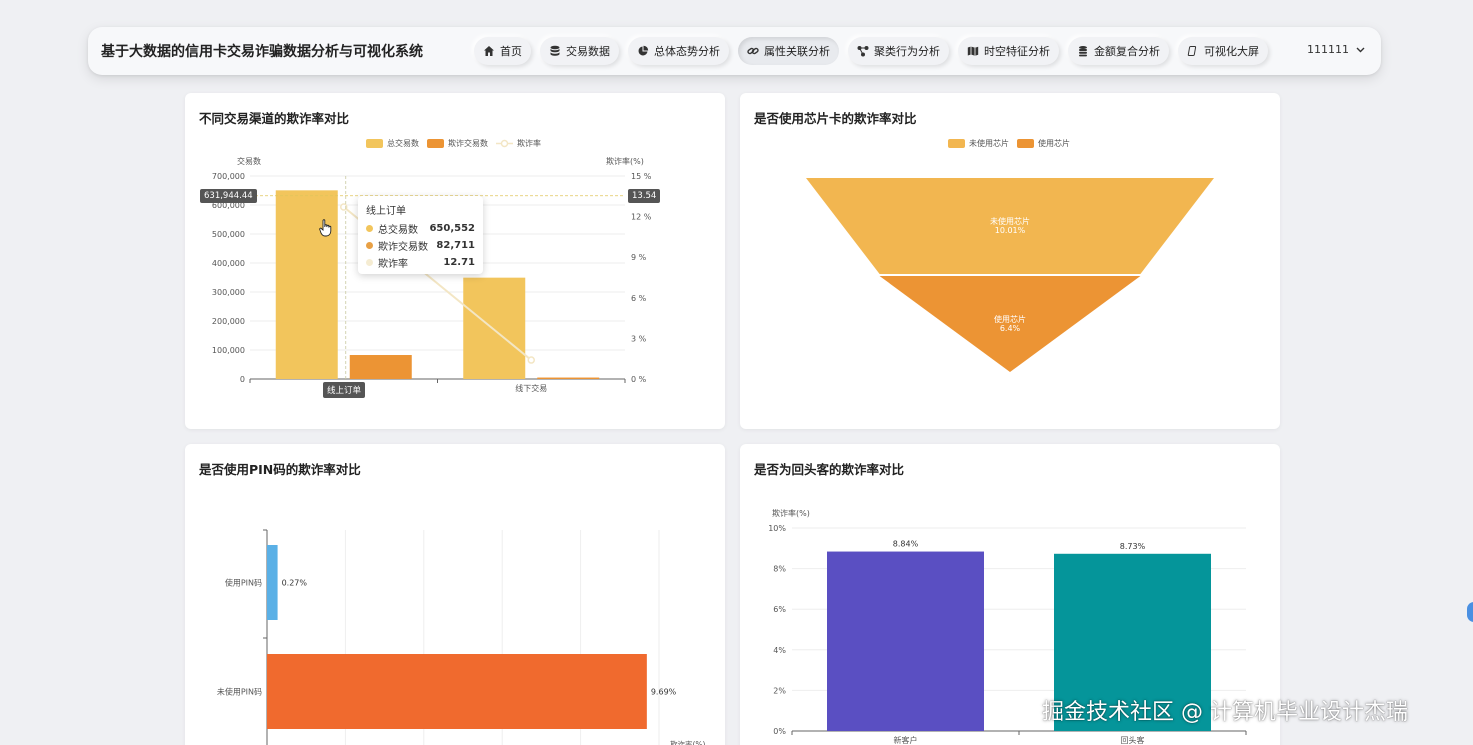  I want to click on tooltip-series-value: 82,711, so click(455, 245).